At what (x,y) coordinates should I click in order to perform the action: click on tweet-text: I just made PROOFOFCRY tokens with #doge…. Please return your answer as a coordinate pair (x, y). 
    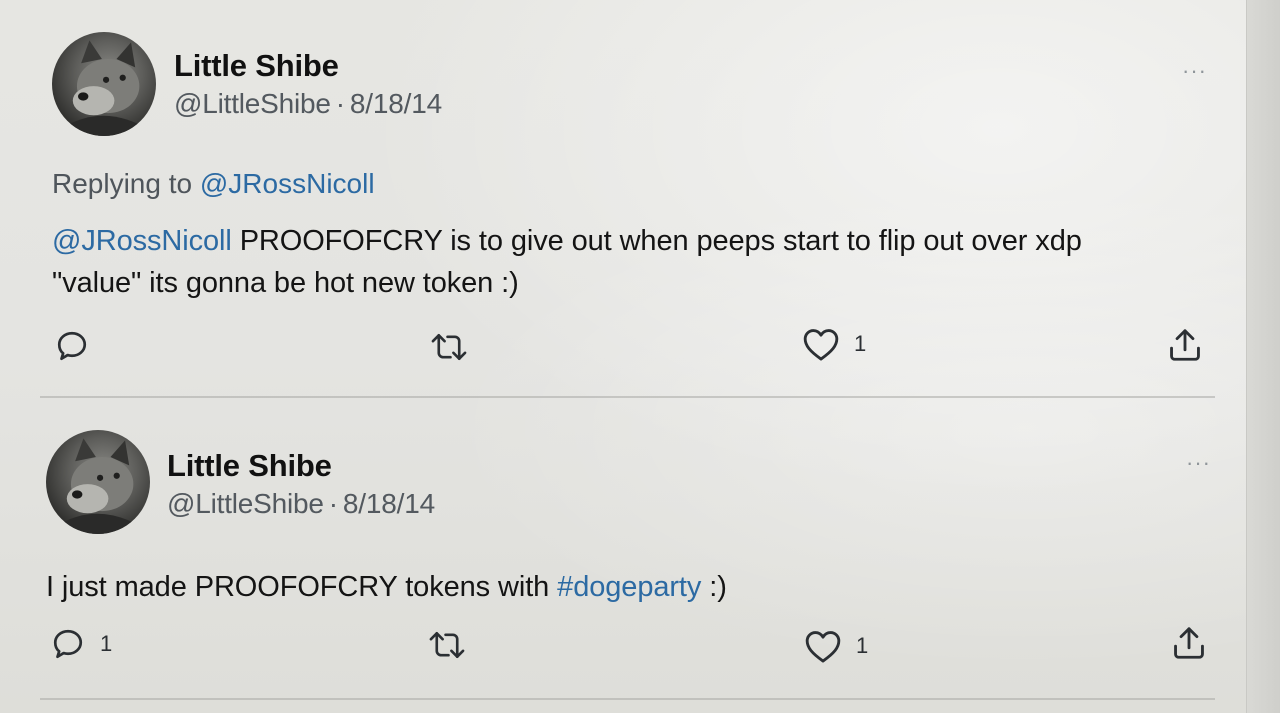
    Looking at the image, I should click on (626, 587).